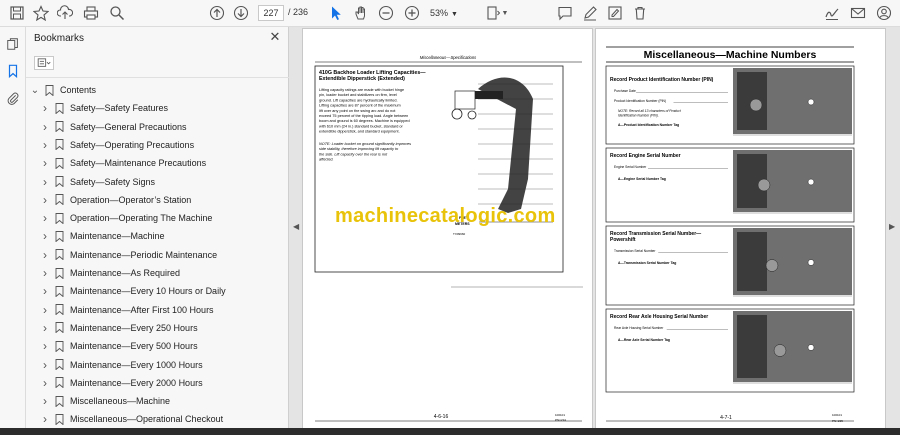  I want to click on bookmark-options-button, so click(44, 63).